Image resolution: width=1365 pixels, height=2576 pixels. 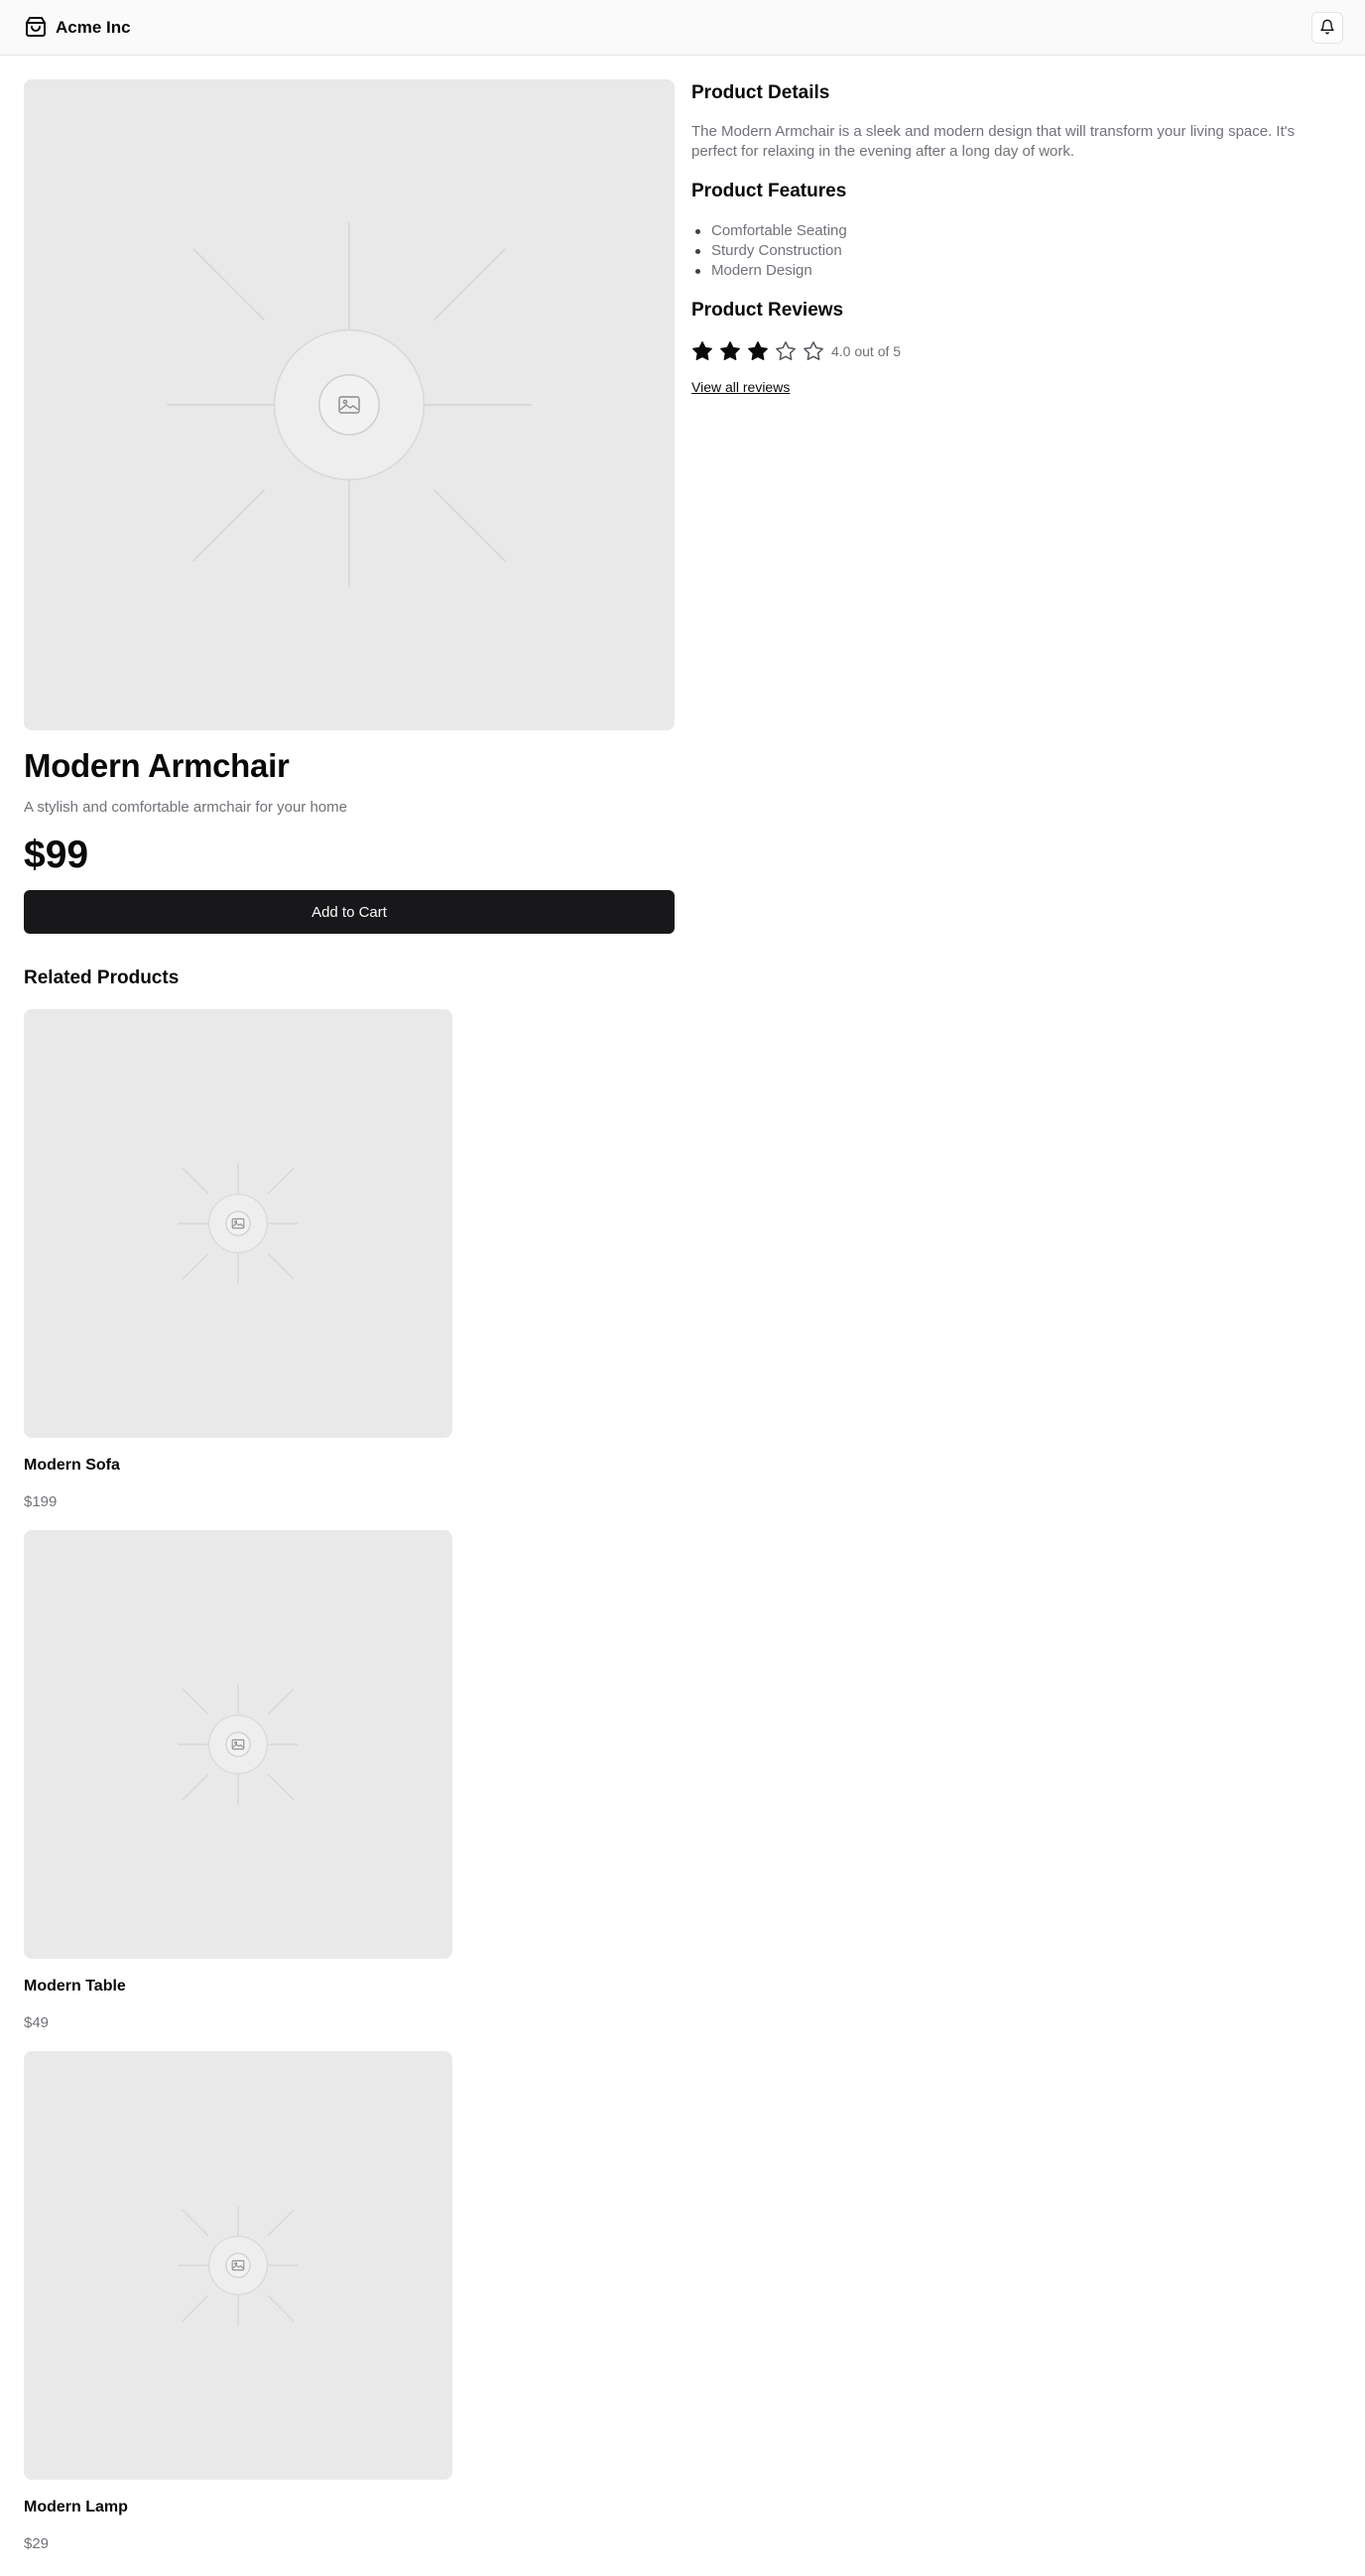 I want to click on feature-item: Comfortable Seating, so click(x=769, y=231).